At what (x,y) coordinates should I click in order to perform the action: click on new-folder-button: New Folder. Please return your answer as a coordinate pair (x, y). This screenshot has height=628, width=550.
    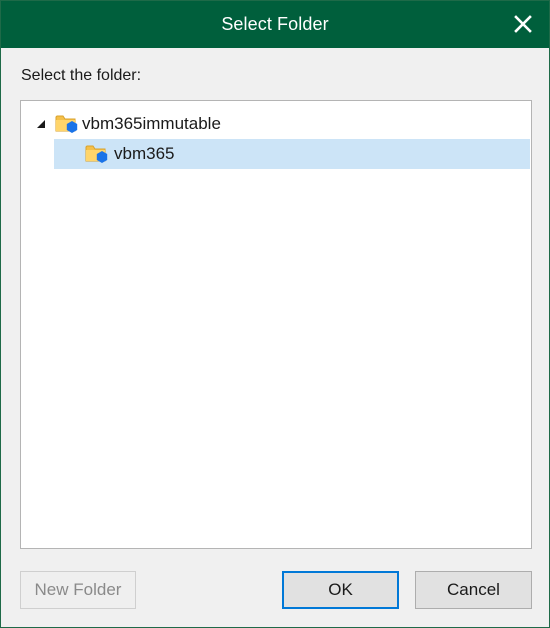
    Looking at the image, I should click on (78, 590).